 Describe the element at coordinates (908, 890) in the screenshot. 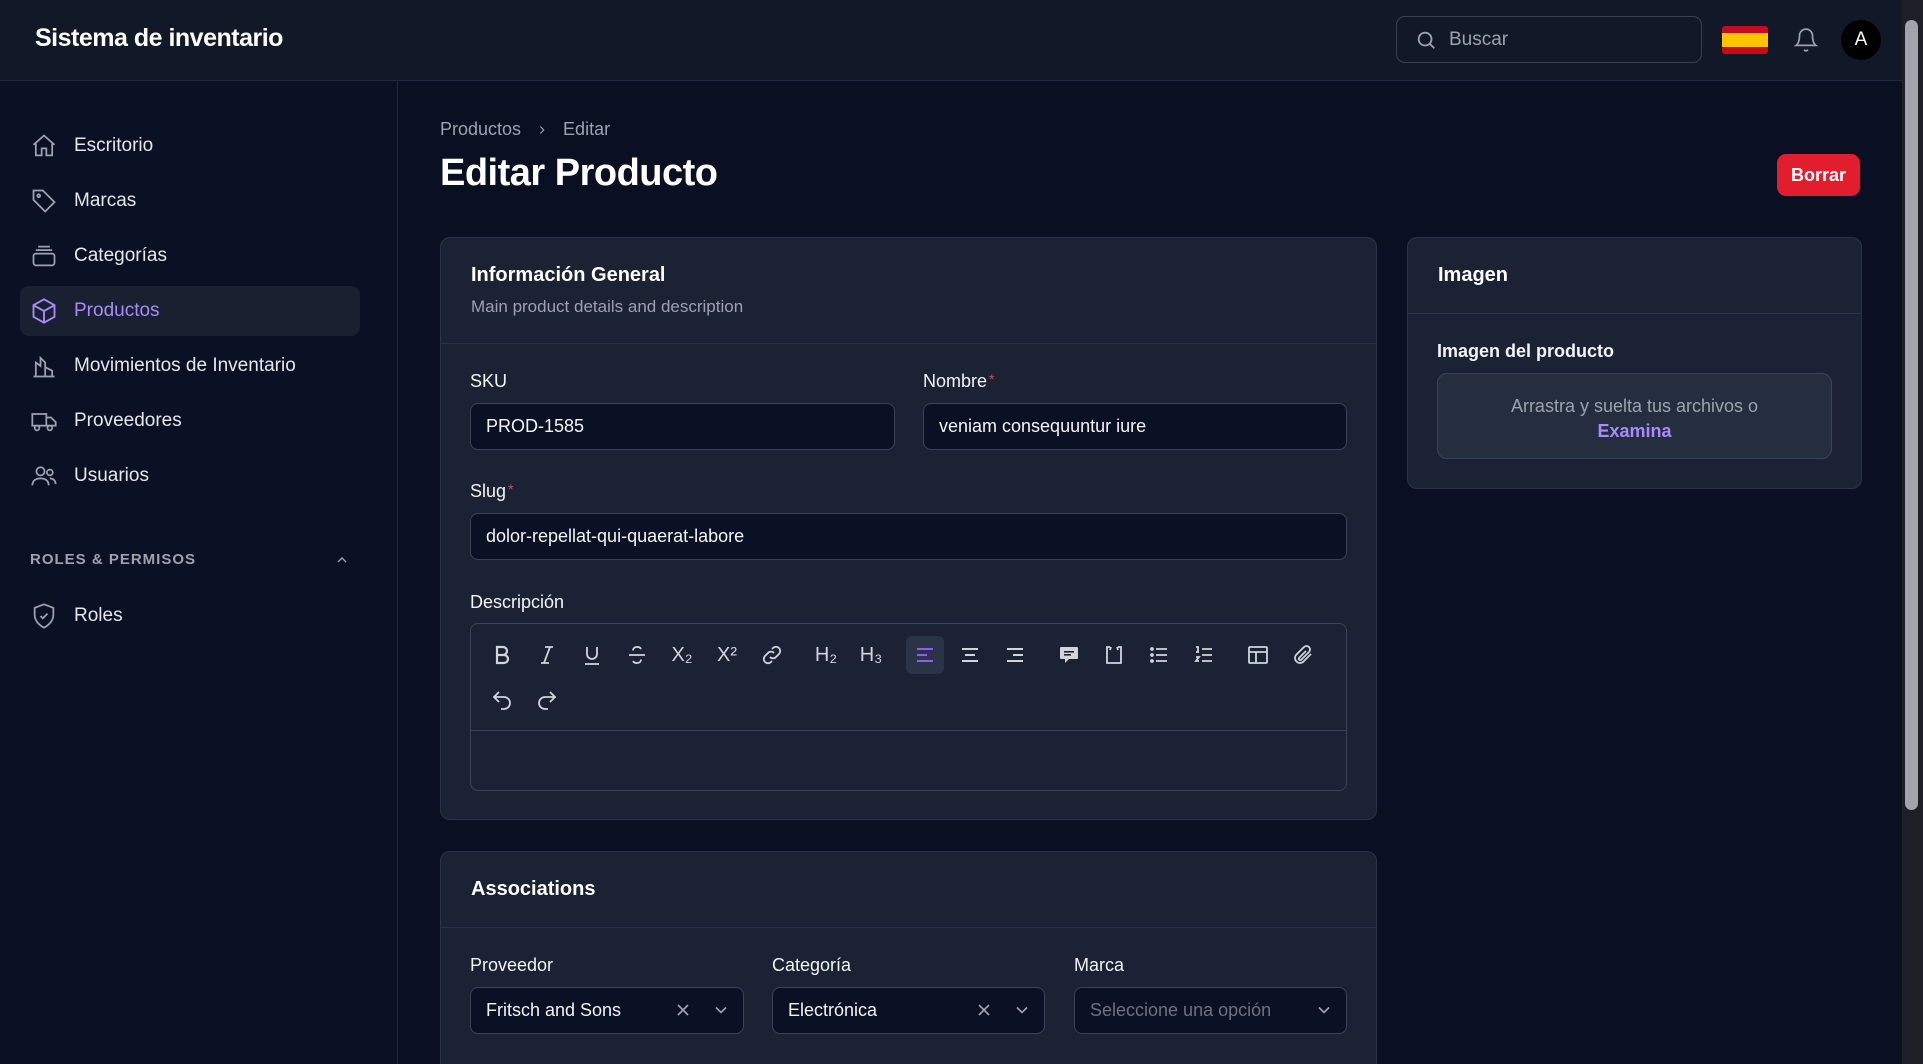

I see `associations-header: Associations` at that location.